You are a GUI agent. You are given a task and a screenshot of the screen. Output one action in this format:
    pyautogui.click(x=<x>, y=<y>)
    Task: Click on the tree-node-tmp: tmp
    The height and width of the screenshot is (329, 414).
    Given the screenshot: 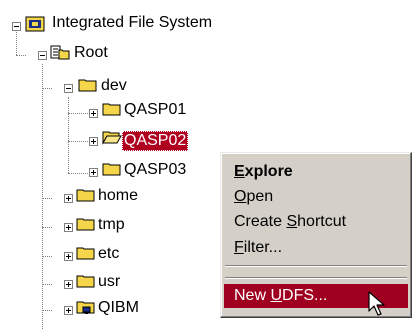 What is the action you would take?
    pyautogui.click(x=111, y=225)
    